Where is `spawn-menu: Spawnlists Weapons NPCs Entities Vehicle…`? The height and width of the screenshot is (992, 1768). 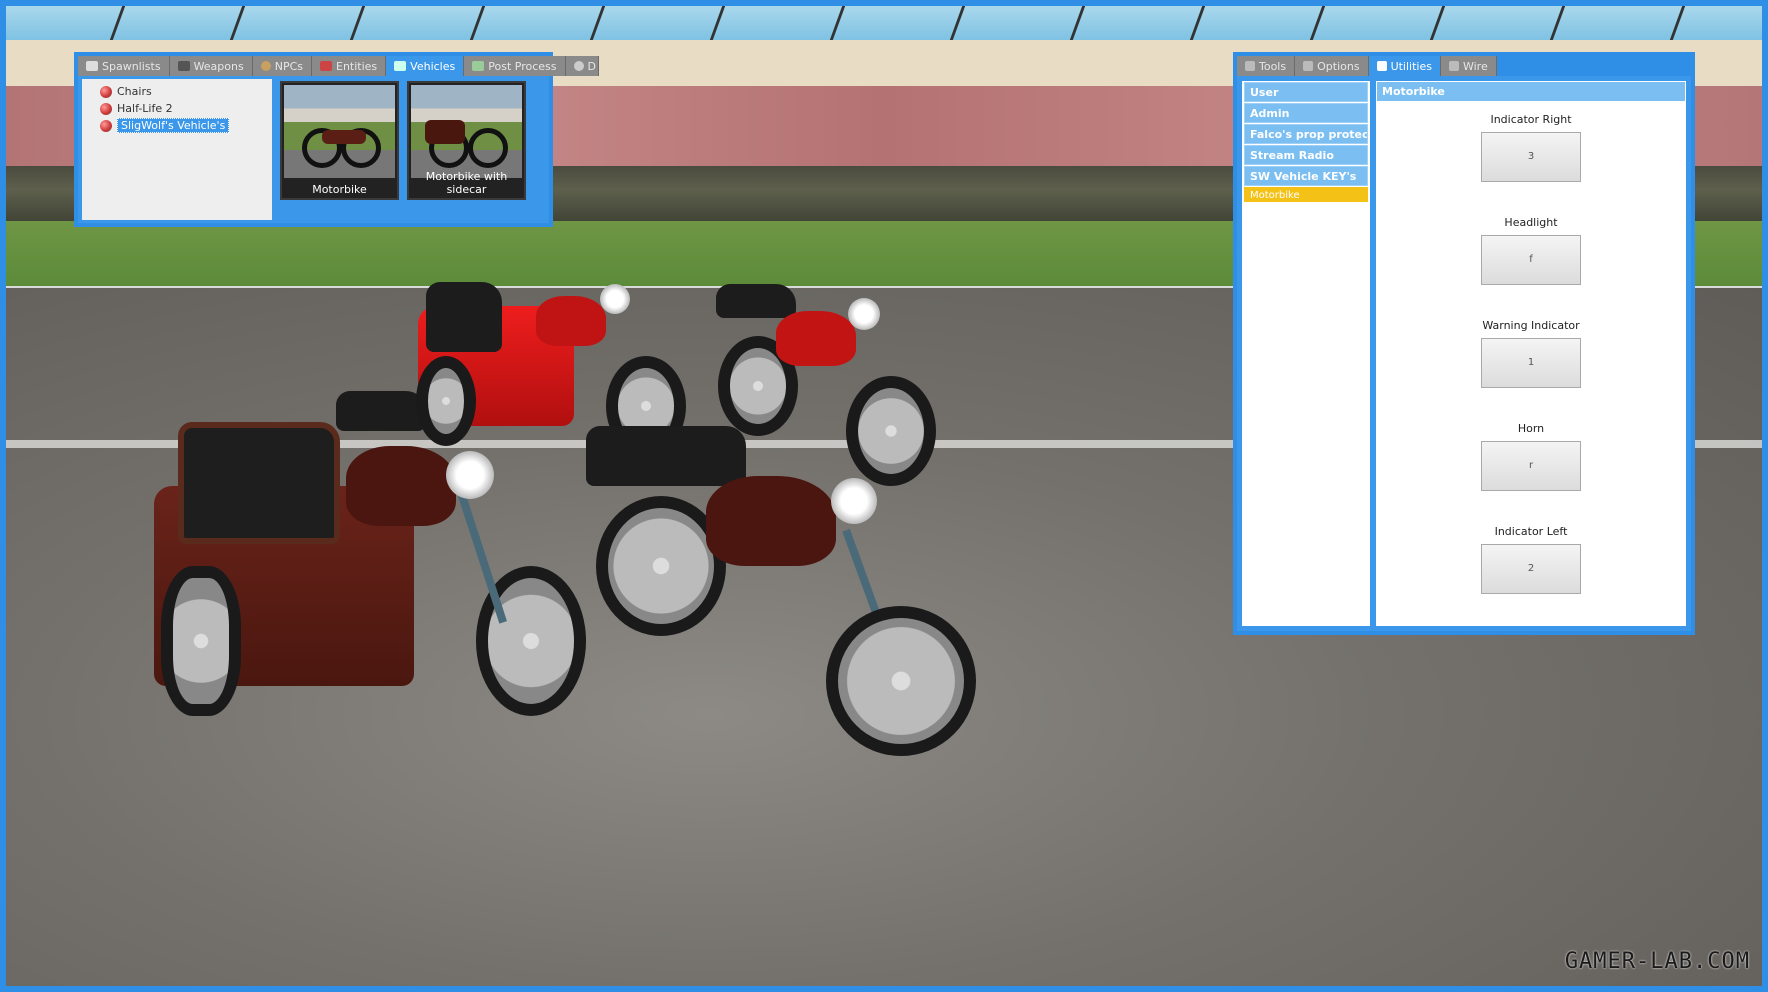 spawn-menu: Spawnlists Weapons NPCs Entities Vehicle… is located at coordinates (336, 139).